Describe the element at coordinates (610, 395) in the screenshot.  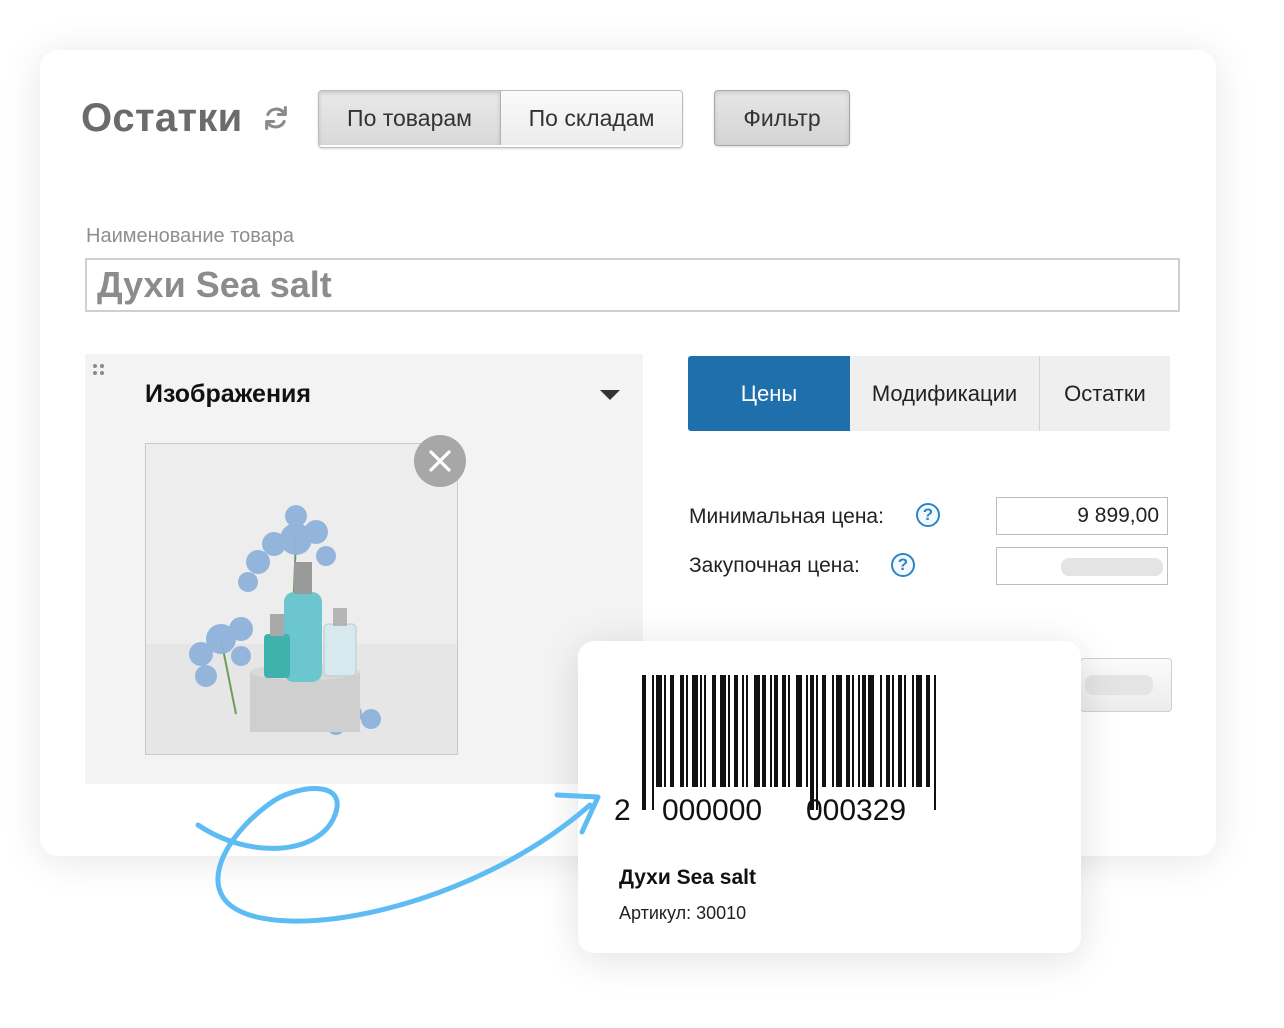
I see `chevron-down-icon` at that location.